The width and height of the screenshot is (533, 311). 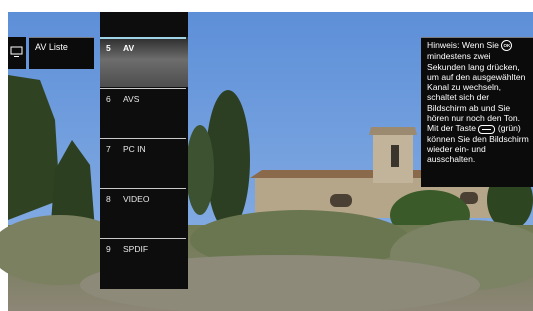 I want to click on hint-divider, so click(x=477, y=37).